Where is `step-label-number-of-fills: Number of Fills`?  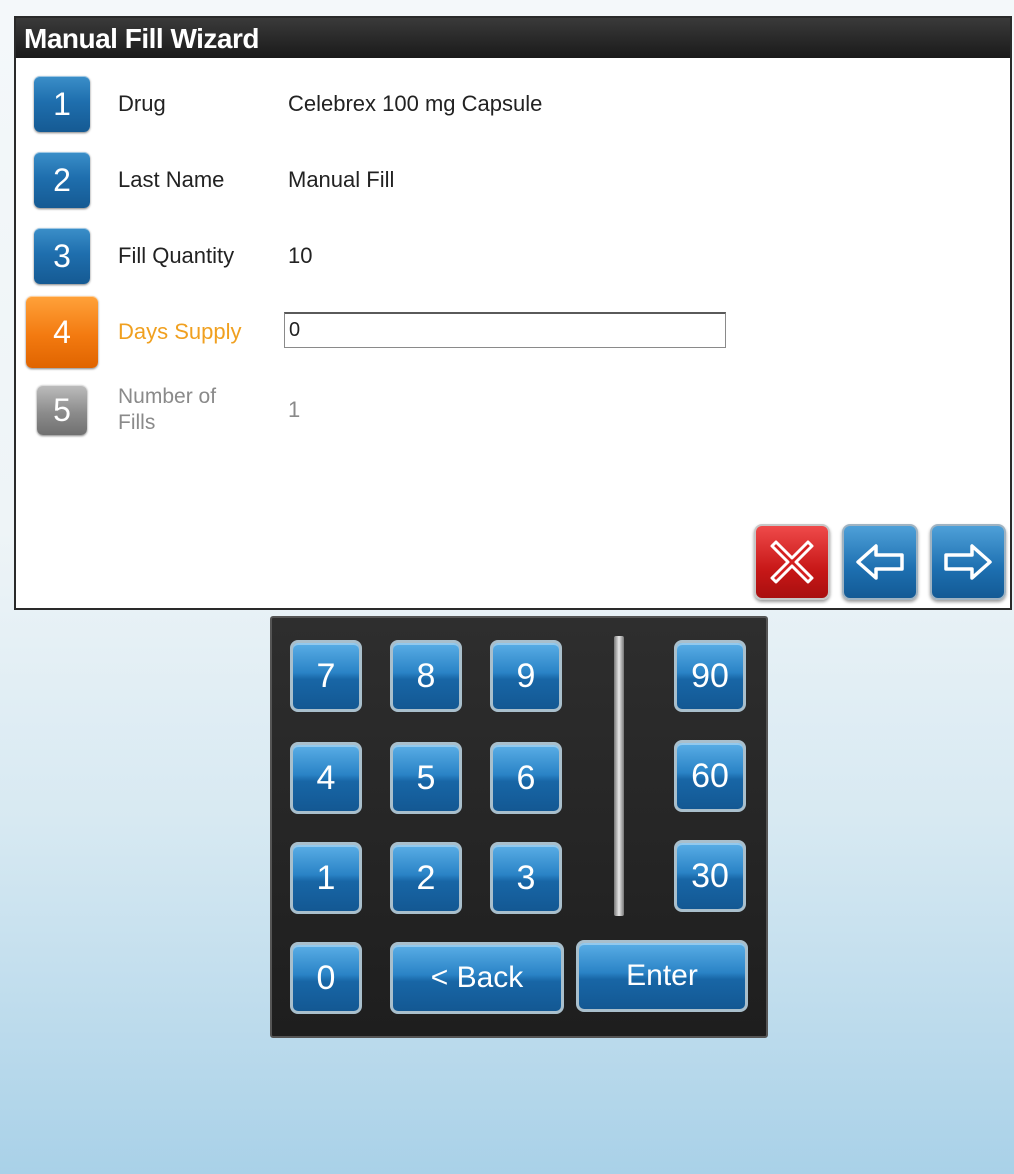
step-label-number-of-fills: Number of Fills is located at coordinates (167, 409).